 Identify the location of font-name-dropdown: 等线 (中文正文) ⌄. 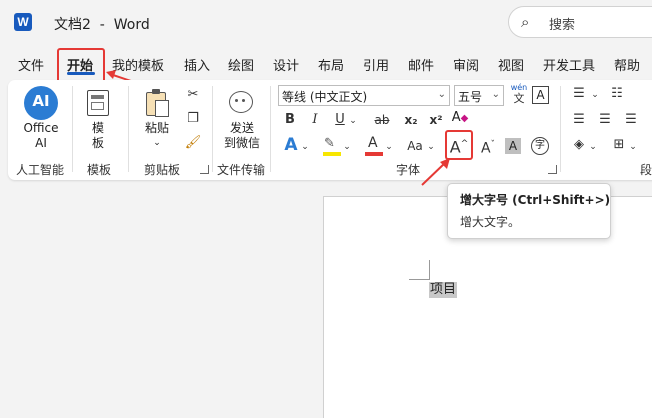
(364, 95).